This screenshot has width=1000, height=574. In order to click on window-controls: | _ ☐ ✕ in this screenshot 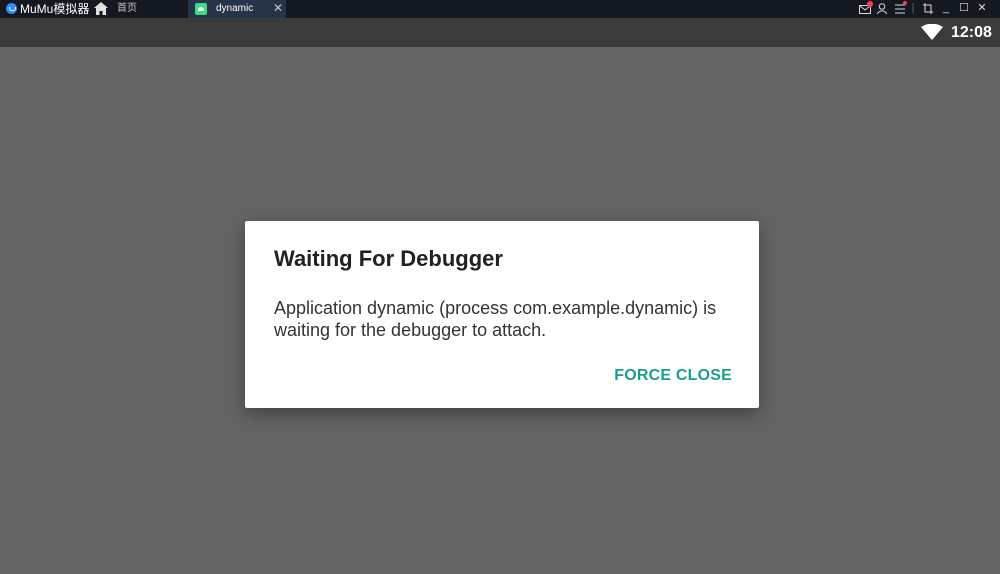, I will do `click(926, 9)`.